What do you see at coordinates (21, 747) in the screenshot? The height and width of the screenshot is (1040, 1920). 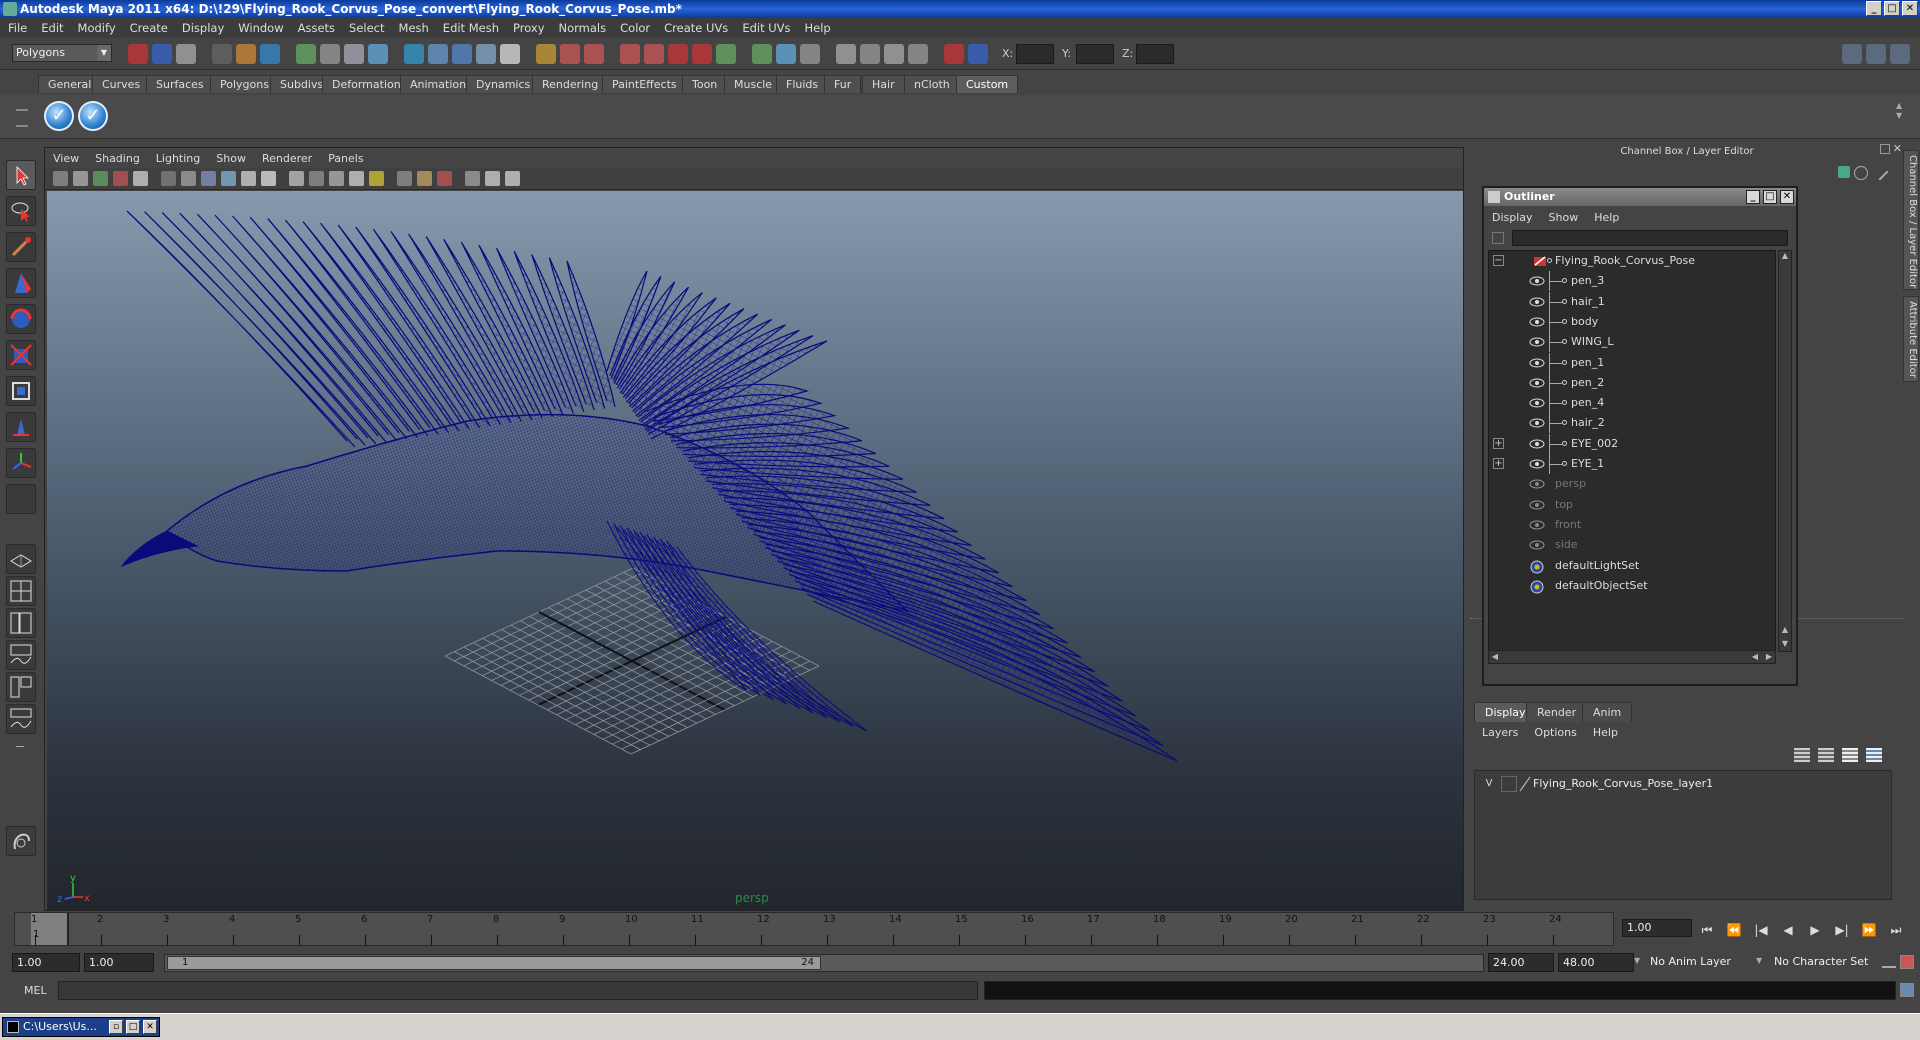 I see `layout-menu-icon` at bounding box center [21, 747].